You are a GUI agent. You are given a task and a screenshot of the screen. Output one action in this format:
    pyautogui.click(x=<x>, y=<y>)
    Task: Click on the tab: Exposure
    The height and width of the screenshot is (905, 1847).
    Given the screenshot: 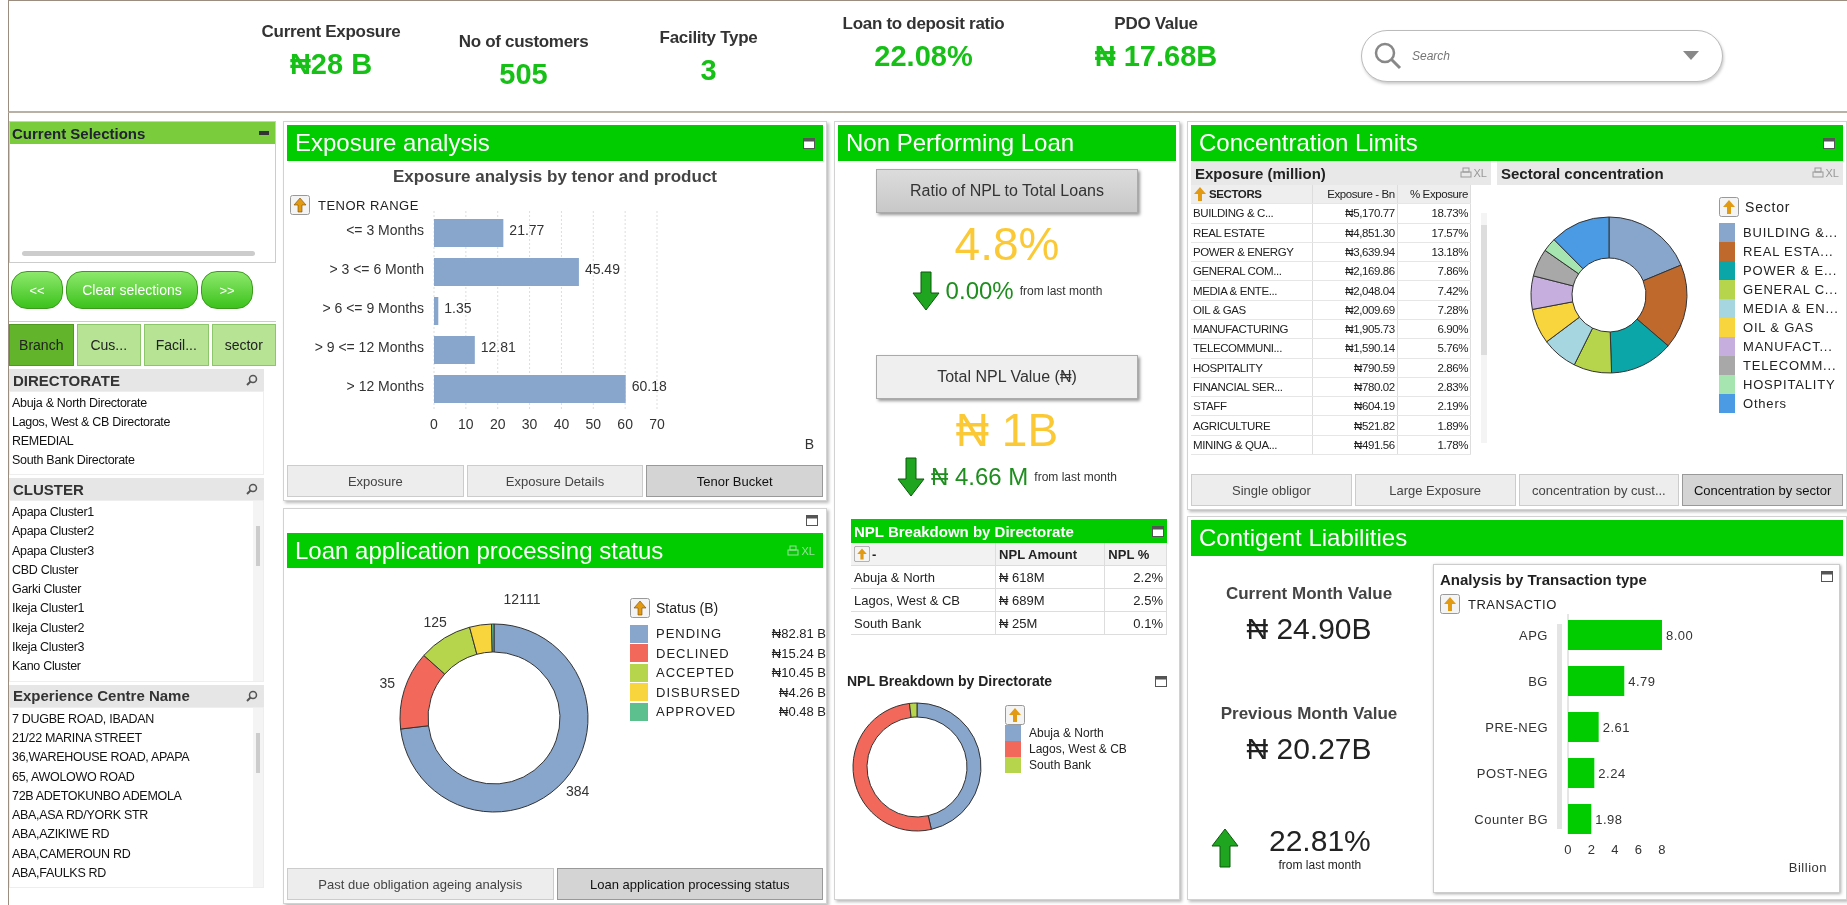 What is the action you would take?
    pyautogui.click(x=375, y=481)
    